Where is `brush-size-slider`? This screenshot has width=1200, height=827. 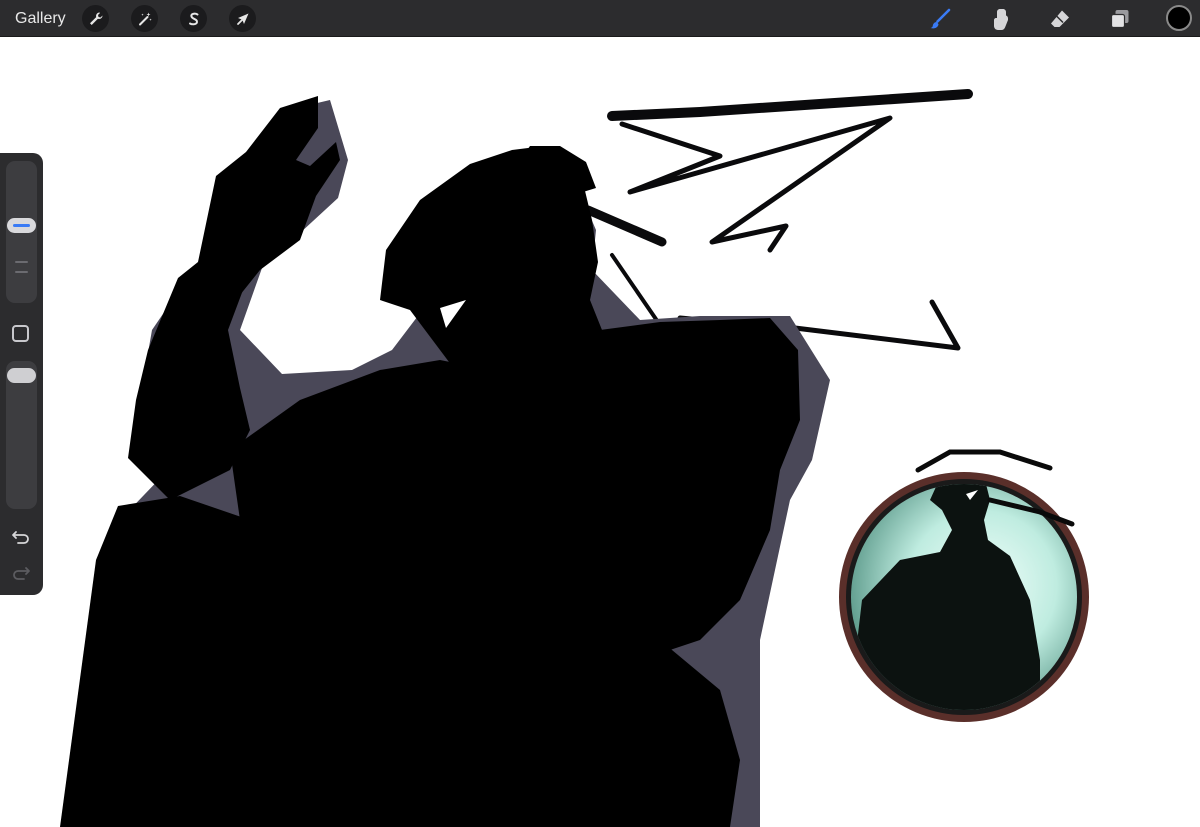
brush-size-slider is located at coordinates (21, 232).